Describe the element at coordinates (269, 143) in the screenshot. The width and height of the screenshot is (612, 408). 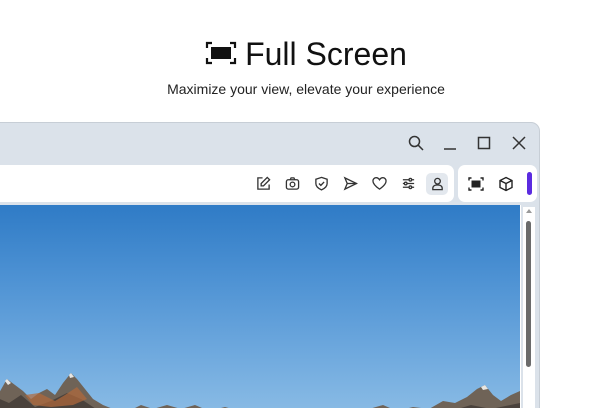
I see `title-bar` at that location.